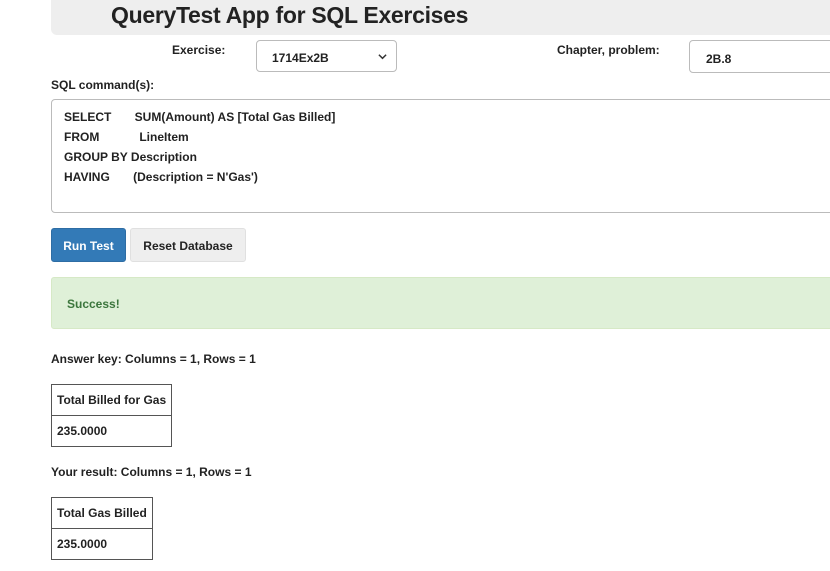 Image resolution: width=830 pixels, height=571 pixels. What do you see at coordinates (199, 50) in the screenshot?
I see `exercise-label: Exercise:` at bounding box center [199, 50].